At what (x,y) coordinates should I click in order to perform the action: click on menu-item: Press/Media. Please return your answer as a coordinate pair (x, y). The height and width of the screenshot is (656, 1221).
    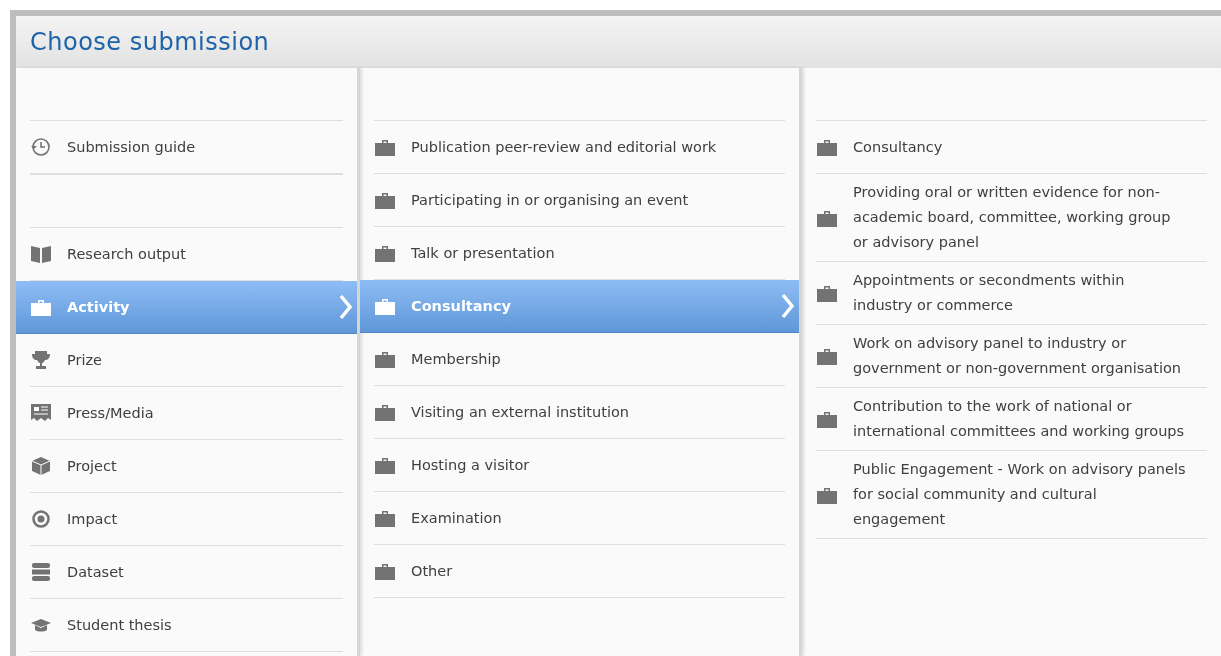
    Looking at the image, I should click on (186, 413).